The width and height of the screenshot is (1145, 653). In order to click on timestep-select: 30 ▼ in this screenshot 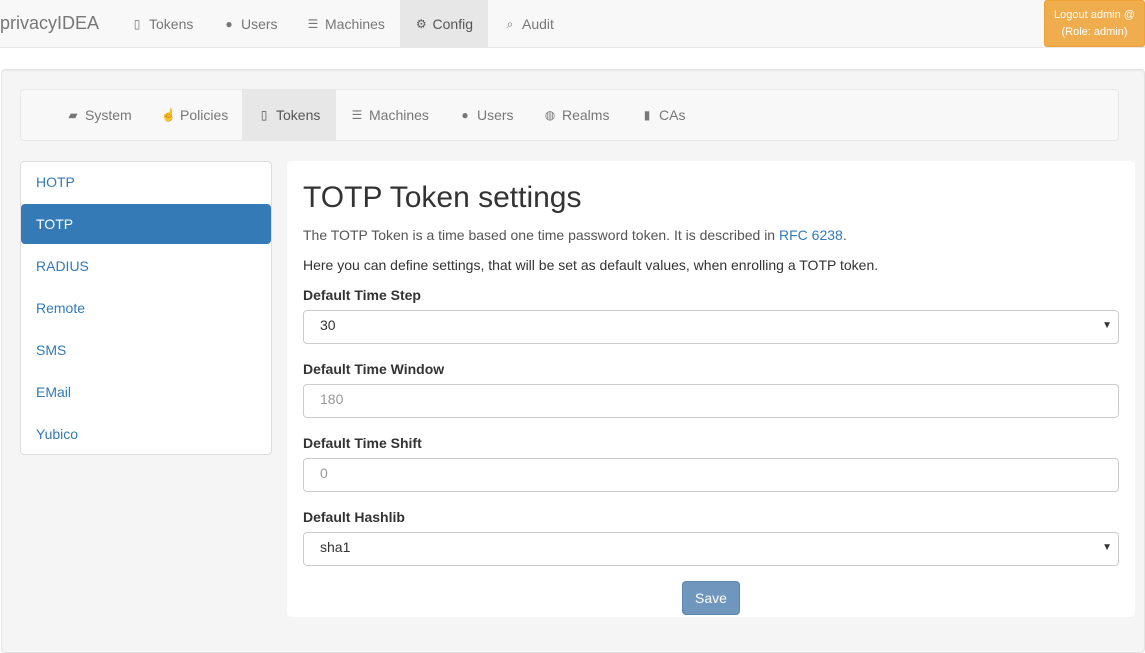, I will do `click(711, 327)`.